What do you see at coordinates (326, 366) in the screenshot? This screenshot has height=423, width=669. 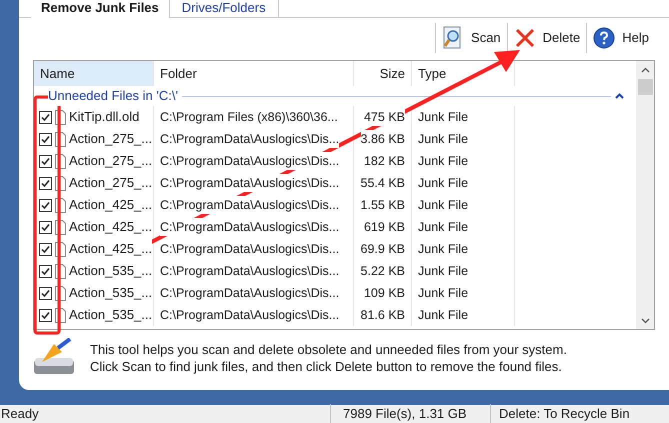 I see `description-text: Click Scan to find junk files, and then click Delete button to remove the found files.` at bounding box center [326, 366].